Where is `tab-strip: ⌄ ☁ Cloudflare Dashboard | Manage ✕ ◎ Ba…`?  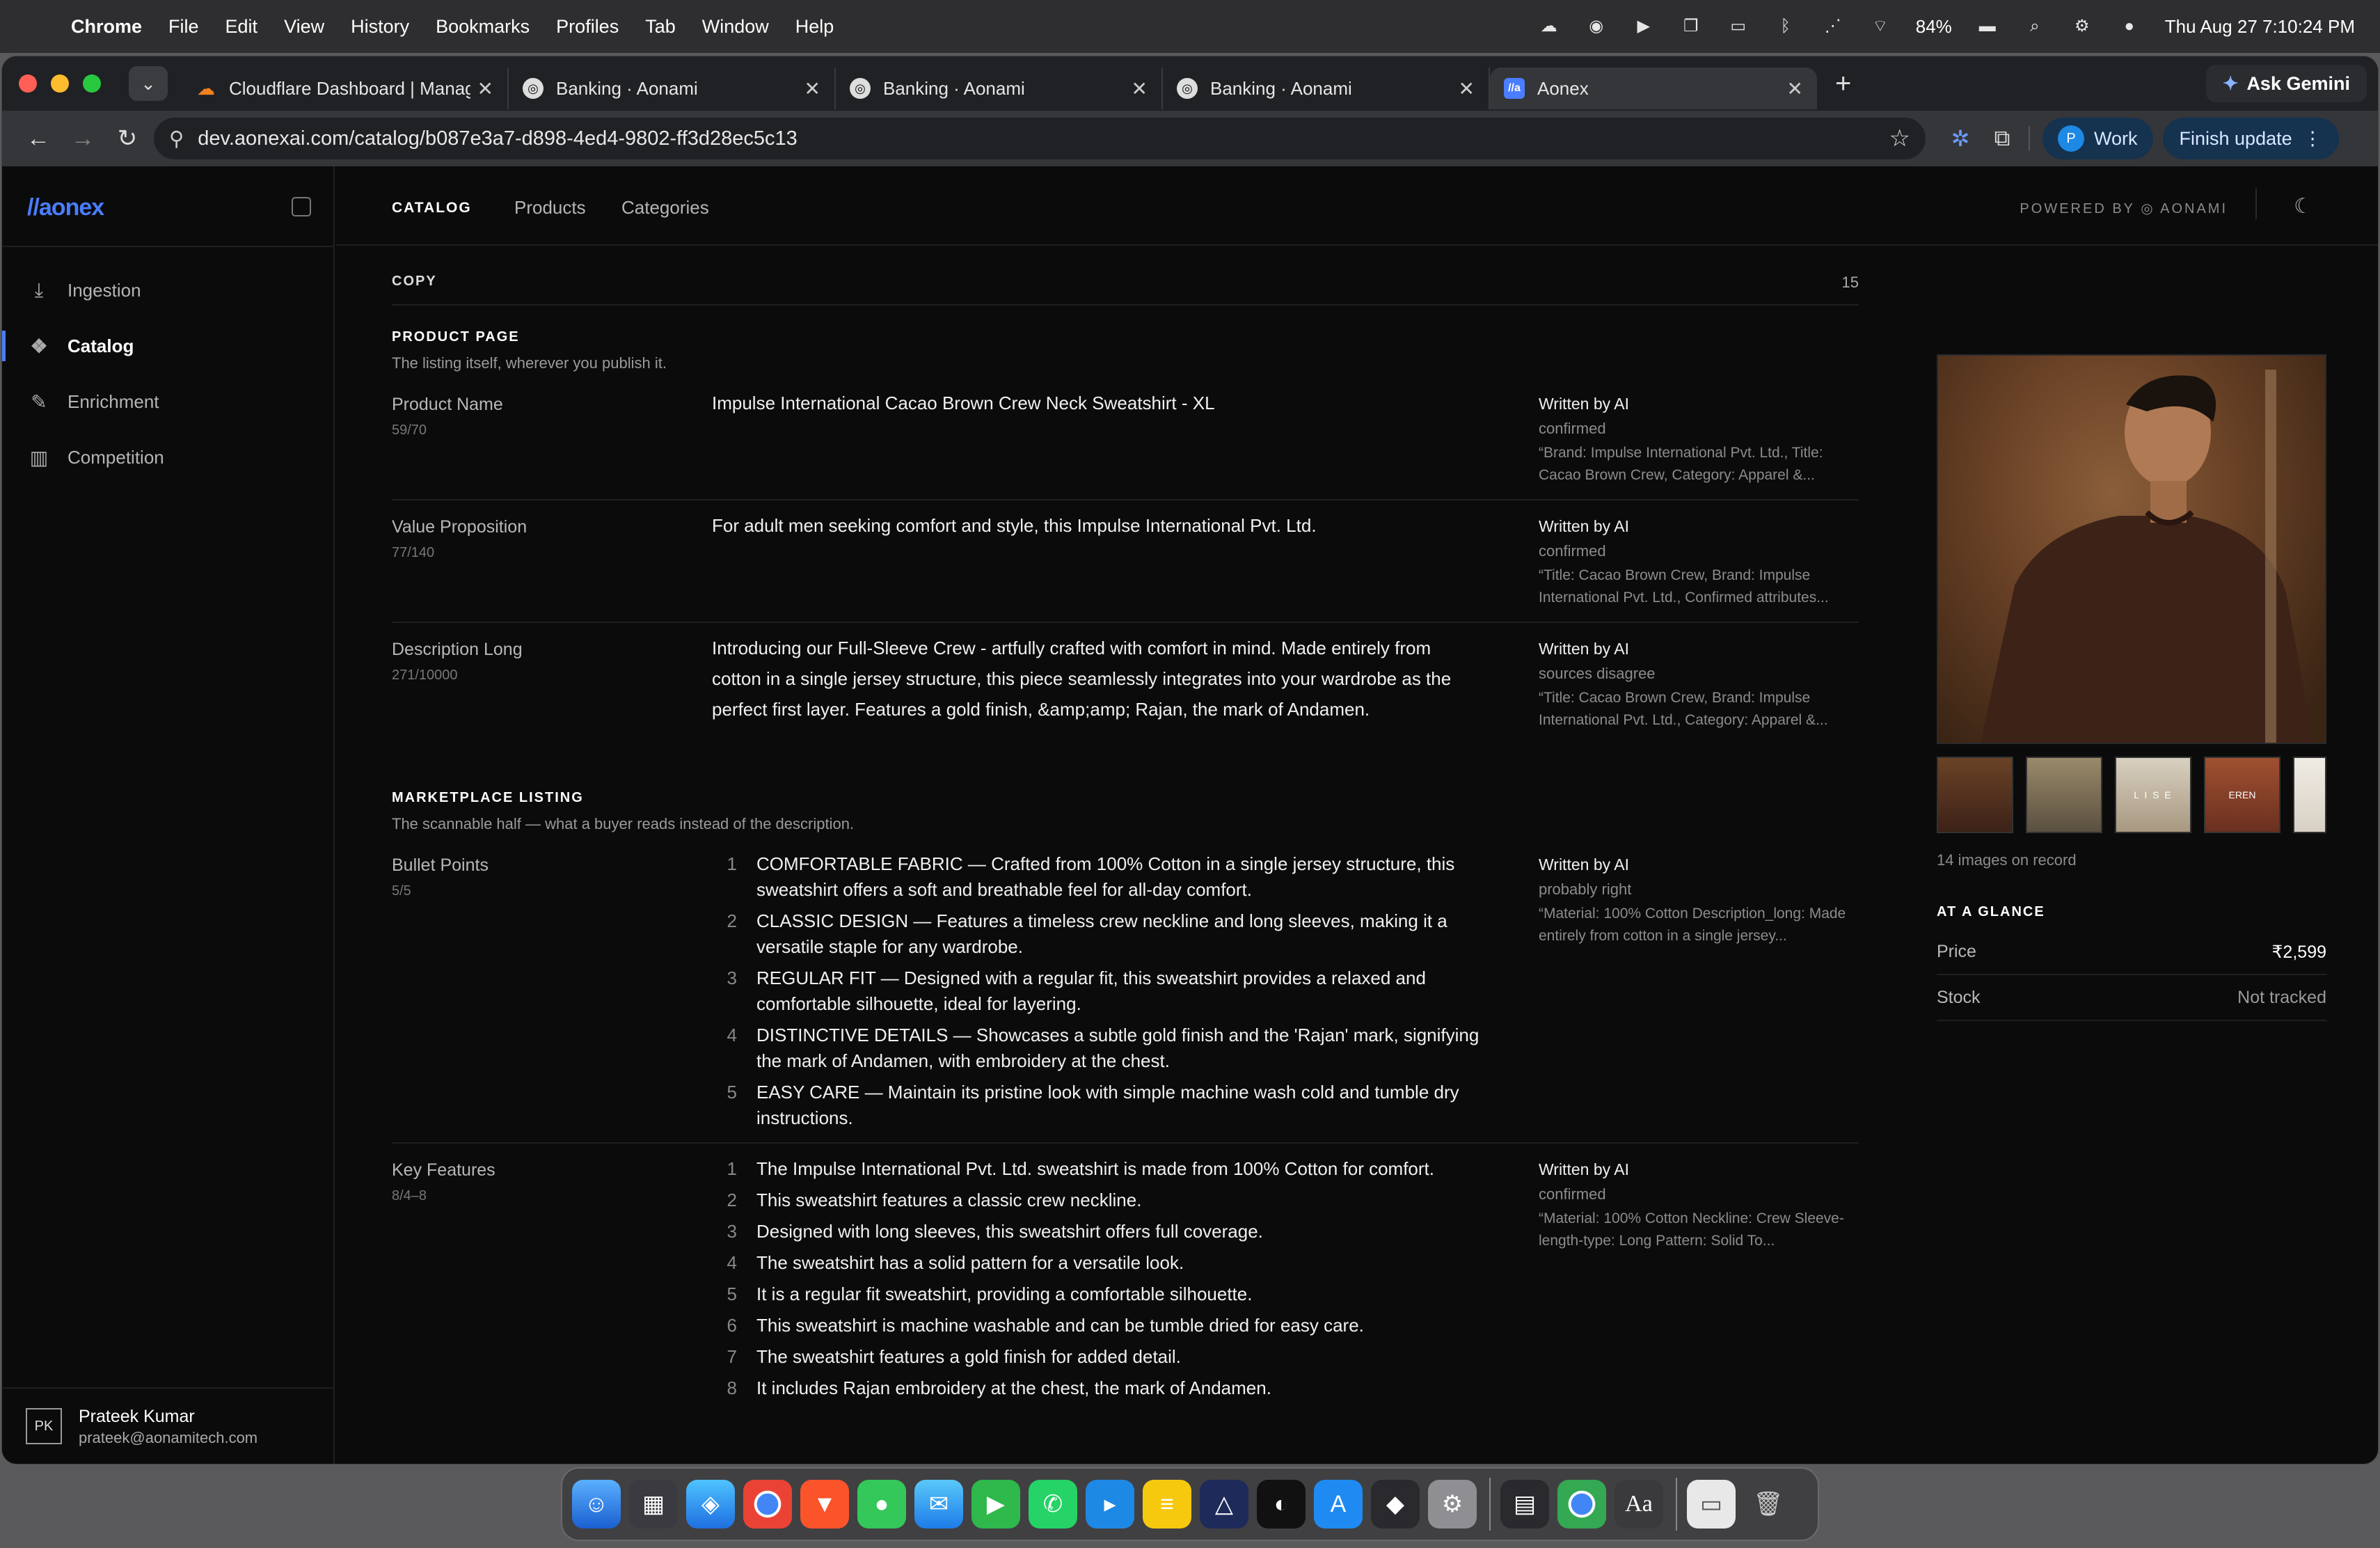
tab-strip: ⌄ ☁ Cloudflare Dashboard | Manage ✕ ◎ Ba… is located at coordinates (1190, 83).